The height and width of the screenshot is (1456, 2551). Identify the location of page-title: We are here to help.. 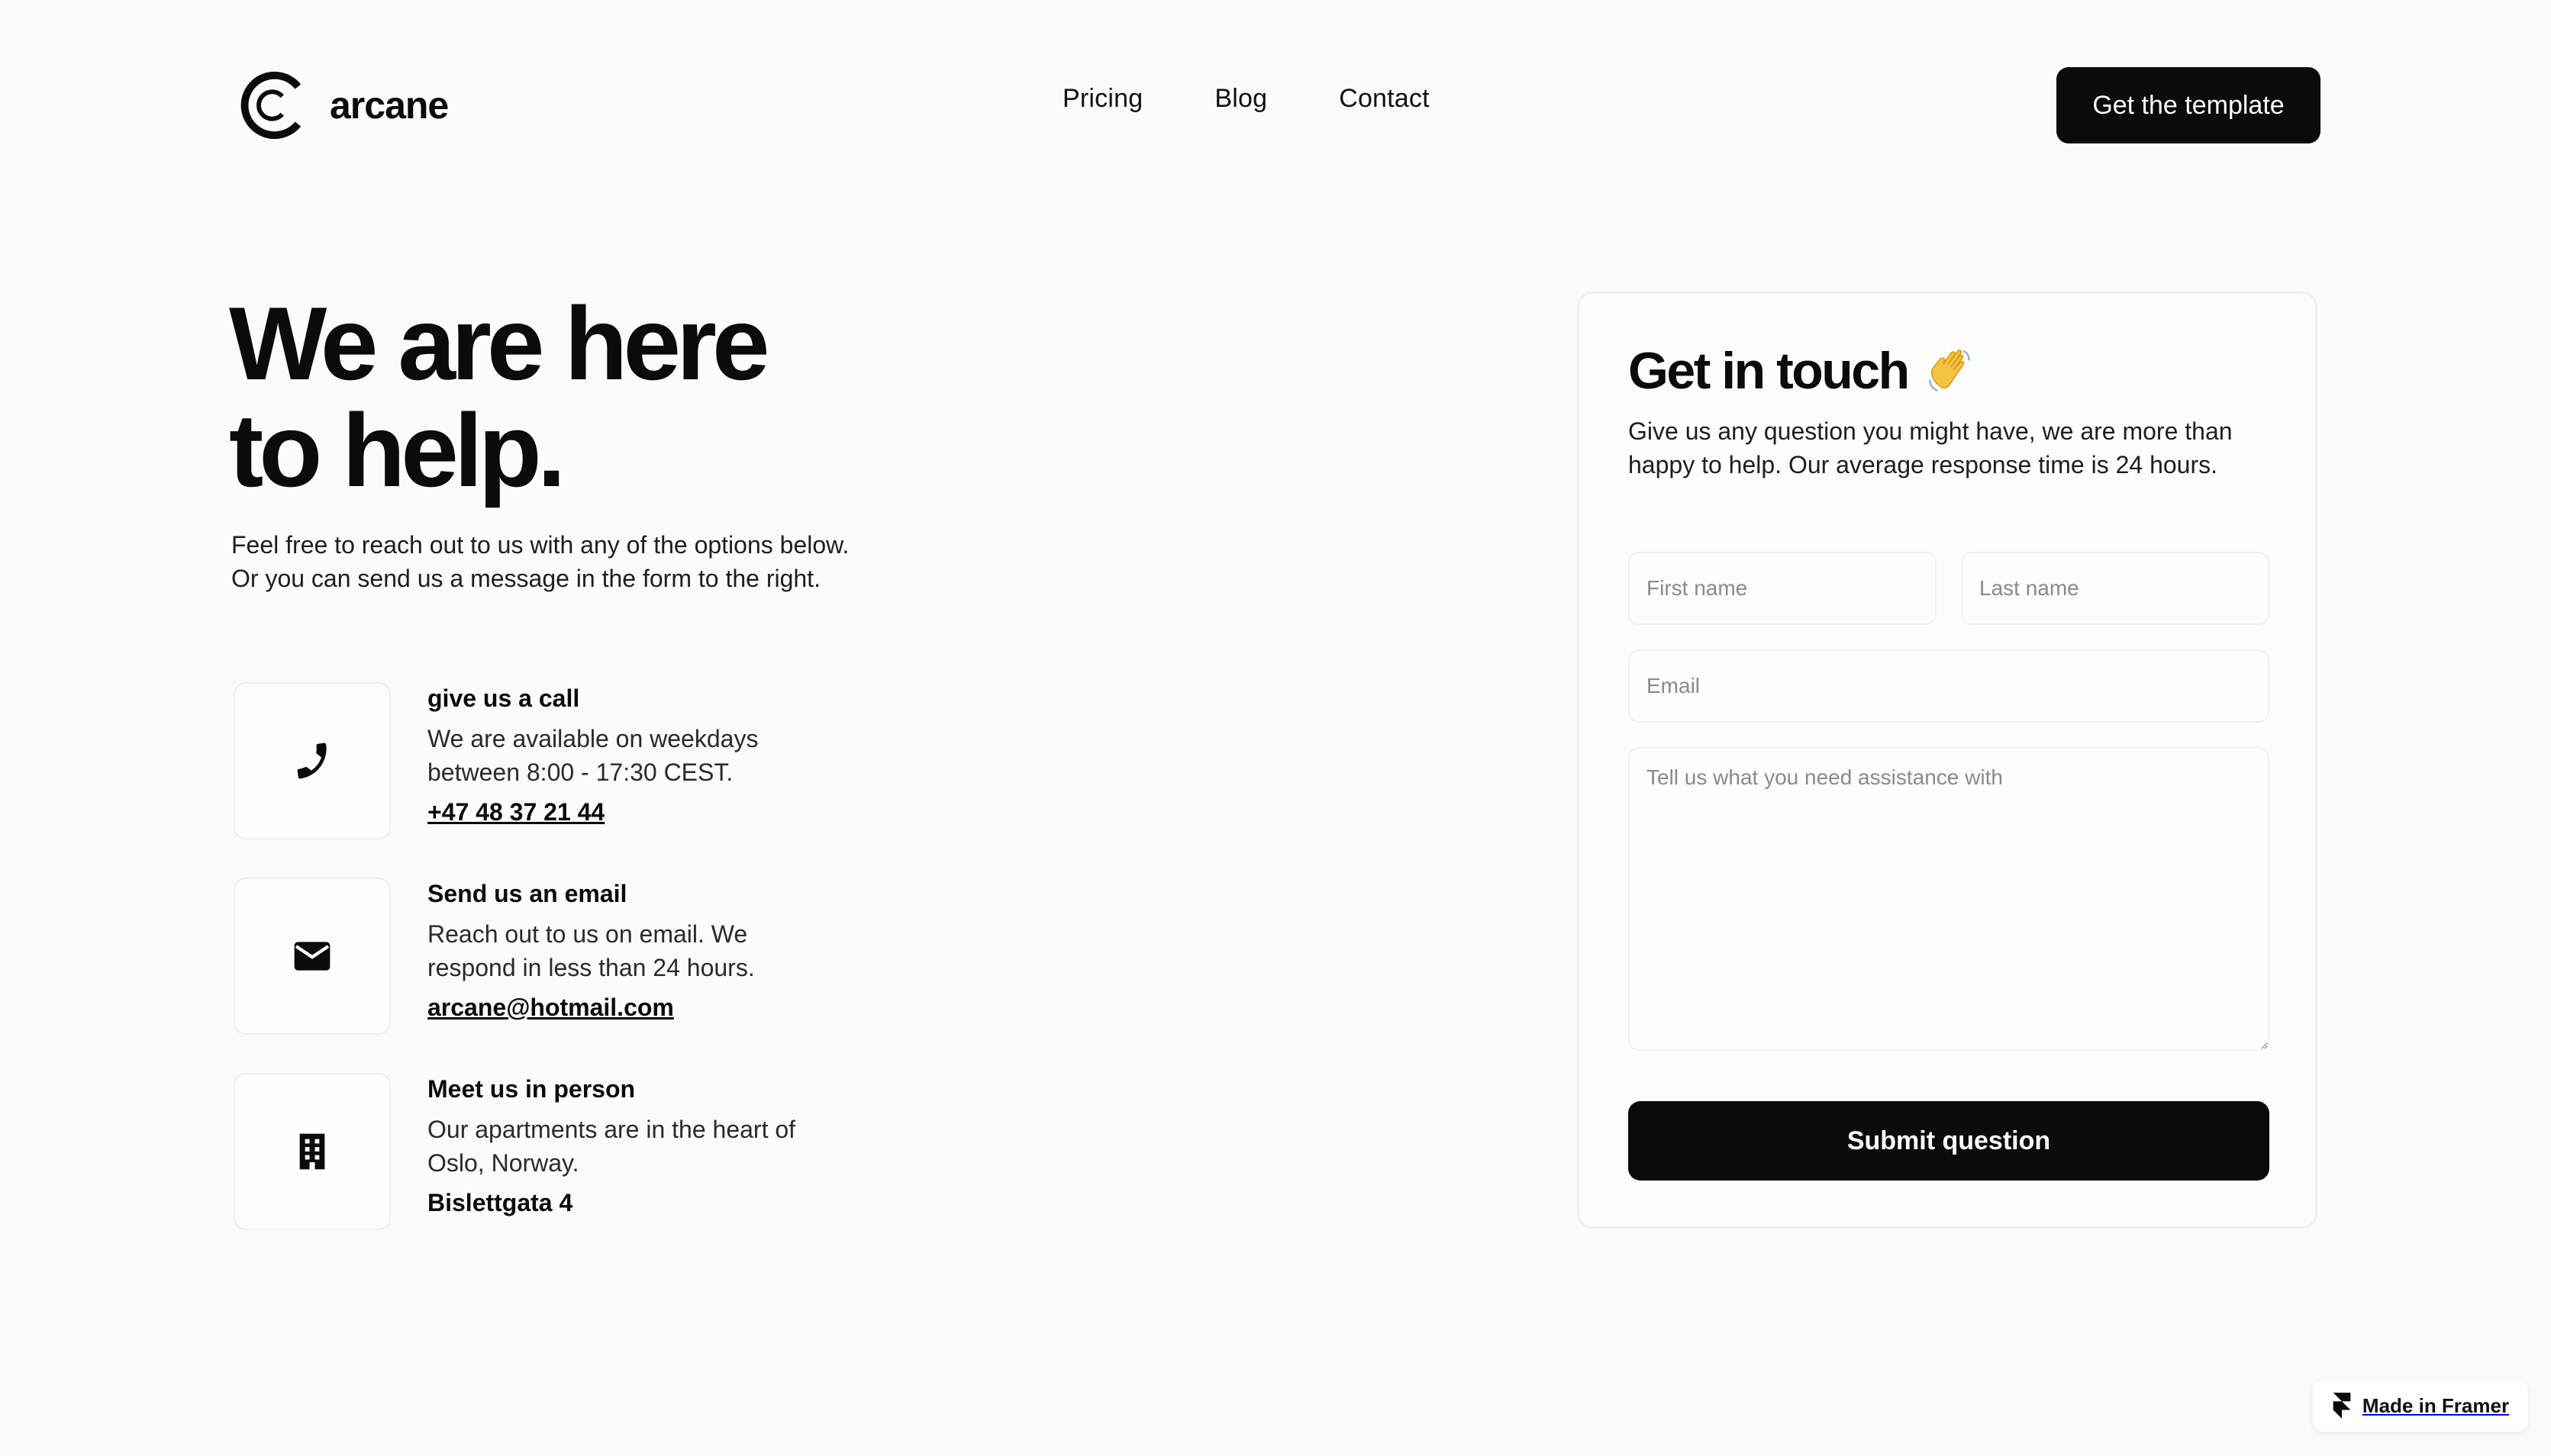
(572, 397).